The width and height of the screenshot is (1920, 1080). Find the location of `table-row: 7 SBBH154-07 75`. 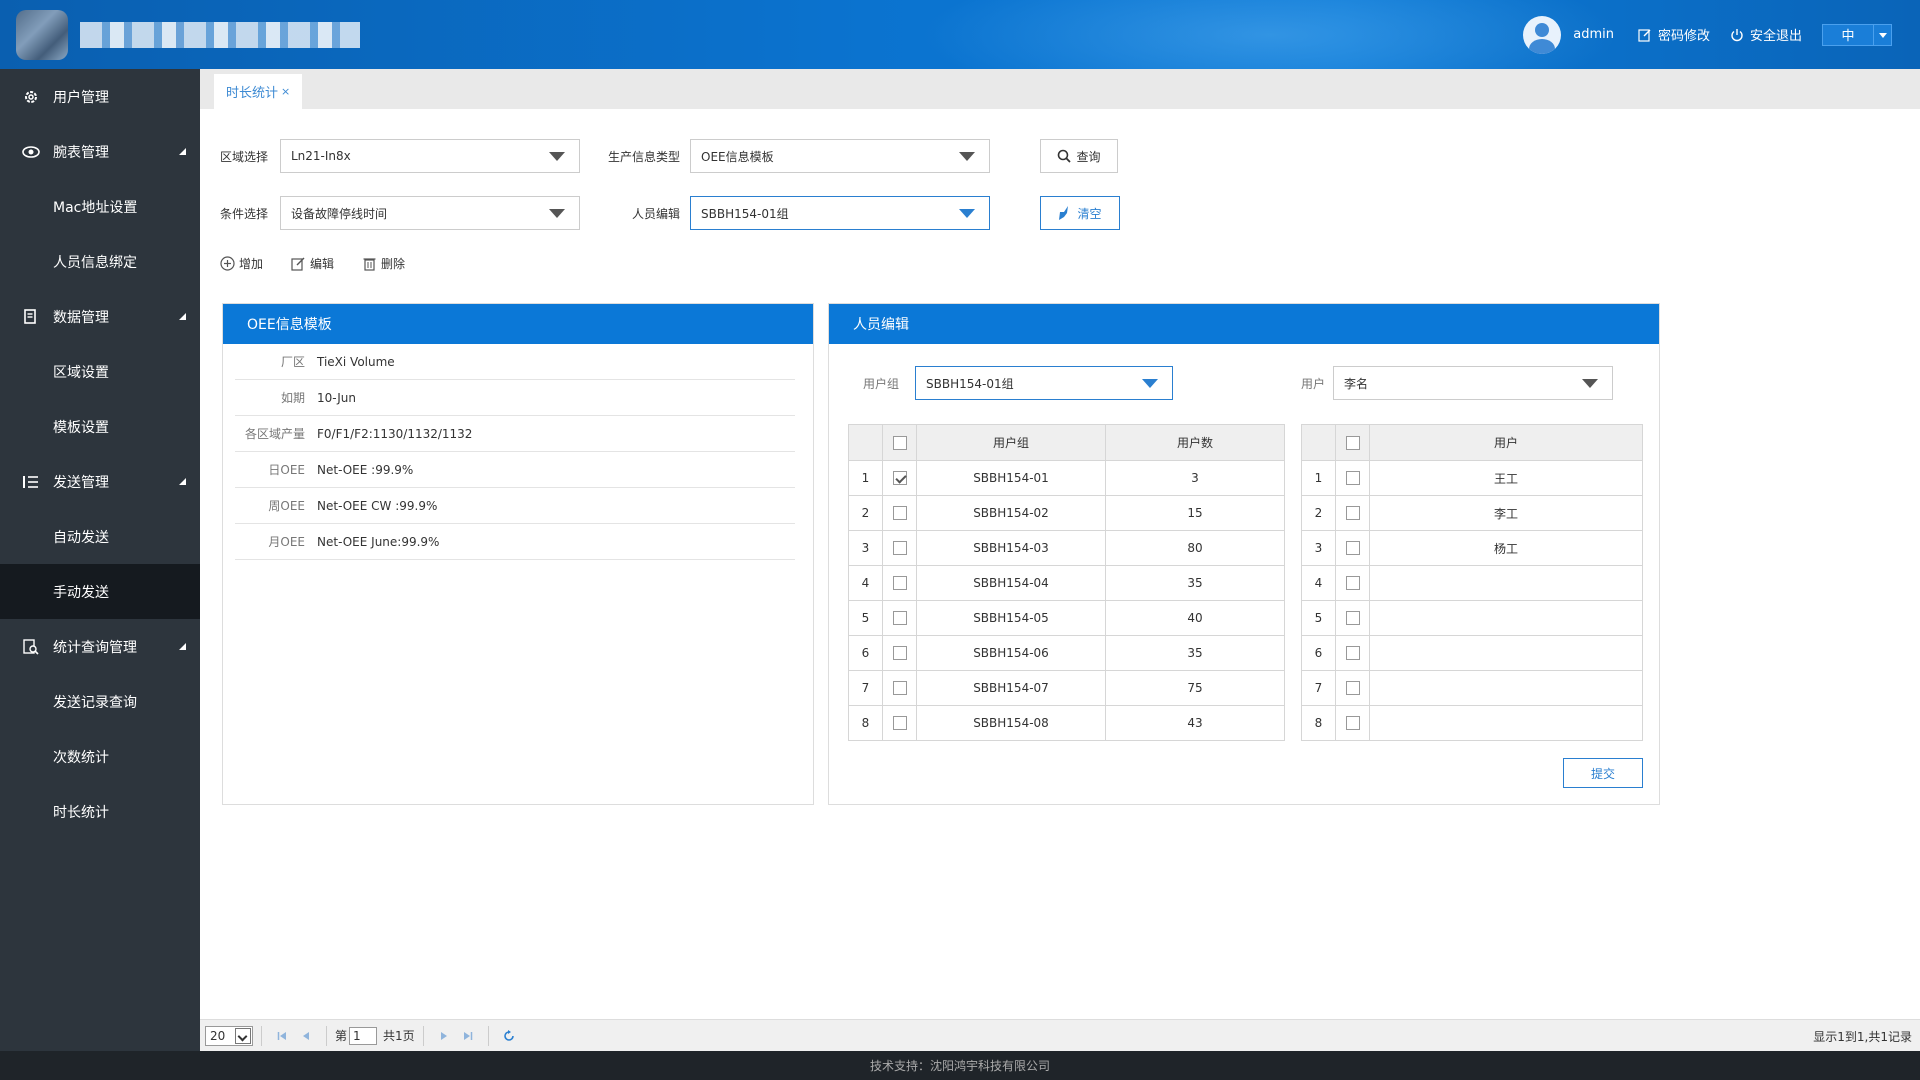

table-row: 7 SBBH154-07 75 is located at coordinates (1066, 688).